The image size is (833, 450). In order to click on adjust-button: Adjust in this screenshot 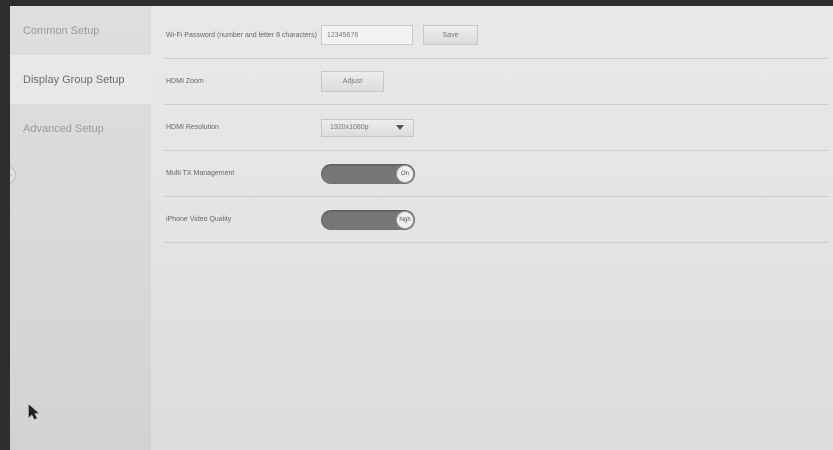, I will do `click(352, 81)`.